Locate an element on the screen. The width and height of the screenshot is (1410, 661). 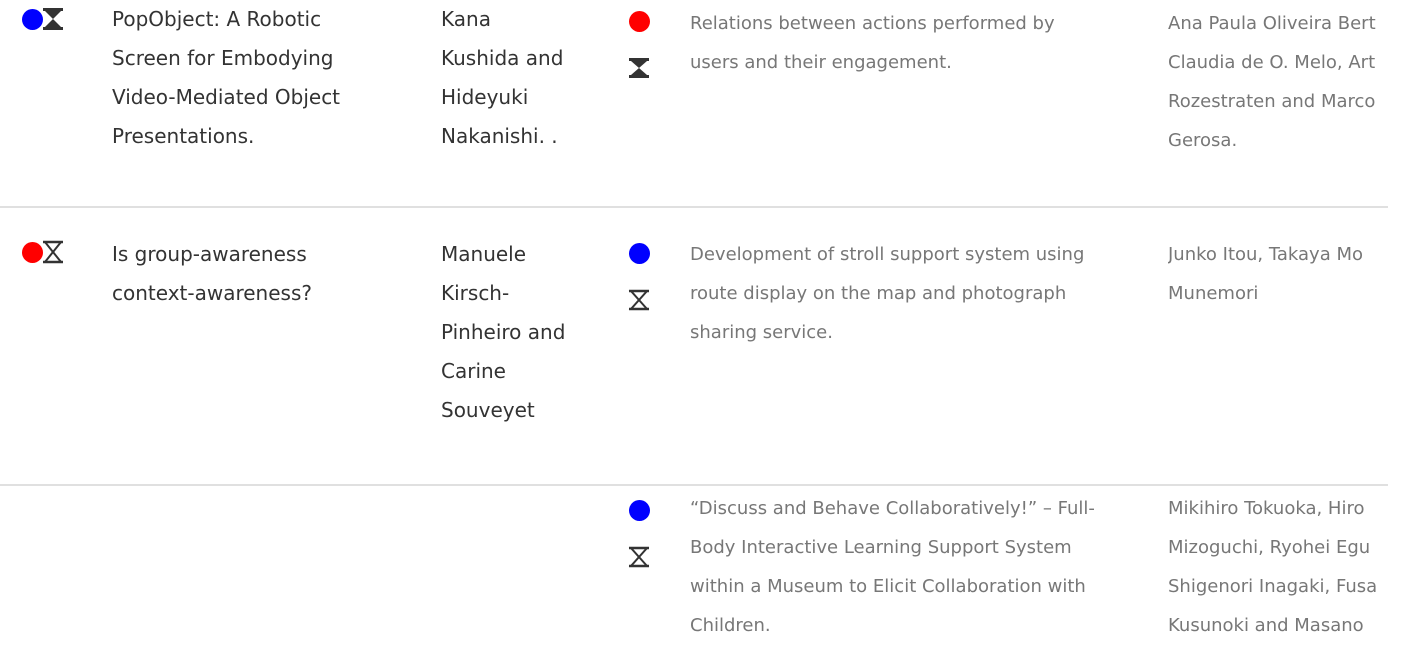
hourglass-outline-icon is located at coordinates (53, 252).